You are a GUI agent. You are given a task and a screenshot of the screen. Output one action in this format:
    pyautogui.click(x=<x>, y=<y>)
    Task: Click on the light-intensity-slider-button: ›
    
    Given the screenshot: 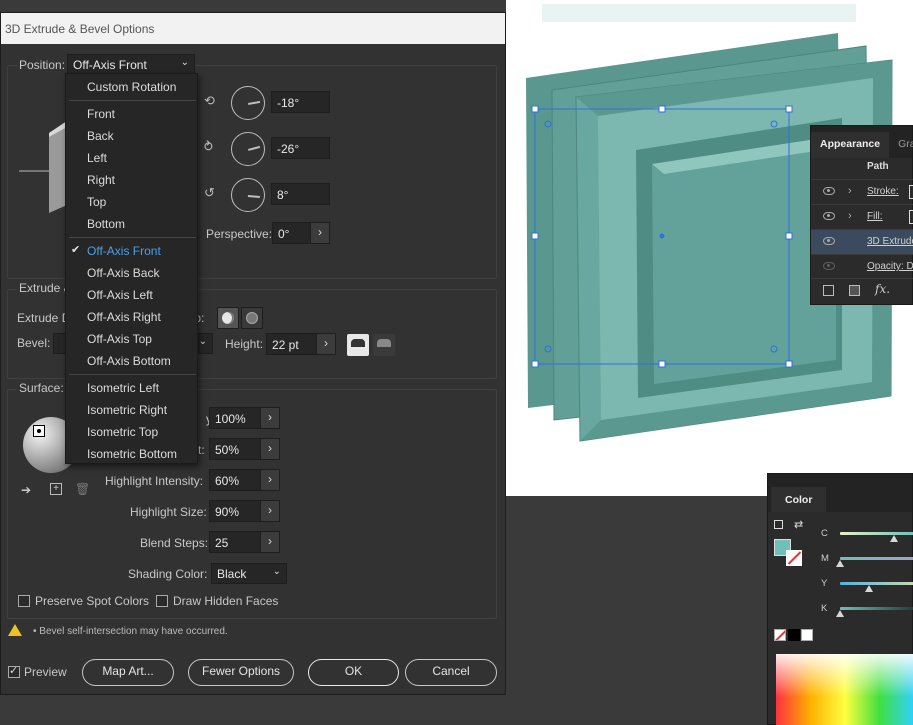 What is the action you would take?
    pyautogui.click(x=270, y=418)
    